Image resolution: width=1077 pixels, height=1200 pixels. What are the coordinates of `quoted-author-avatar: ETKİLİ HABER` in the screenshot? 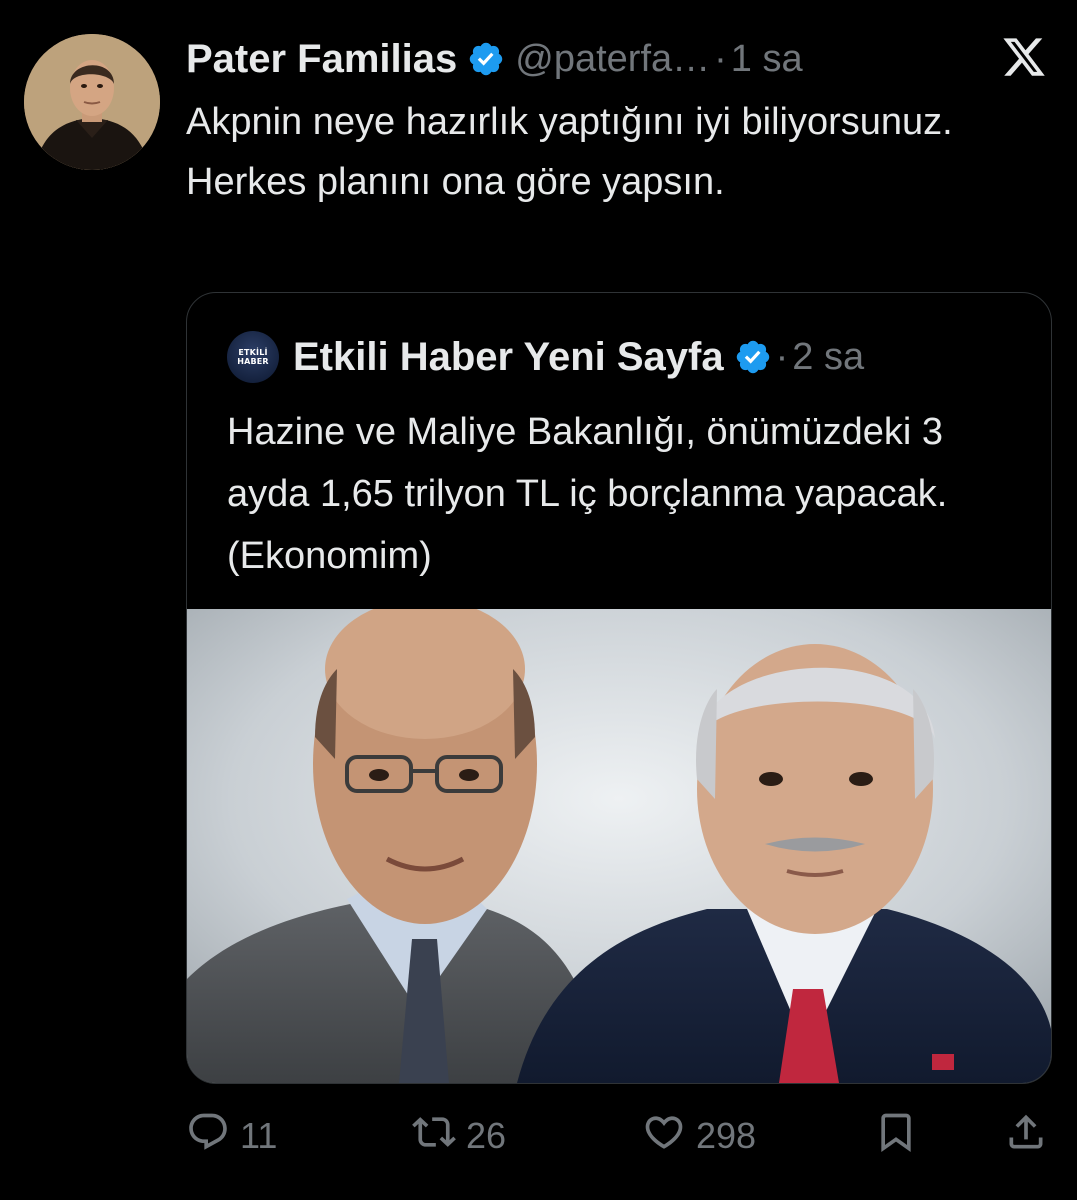 It's located at (253, 357).